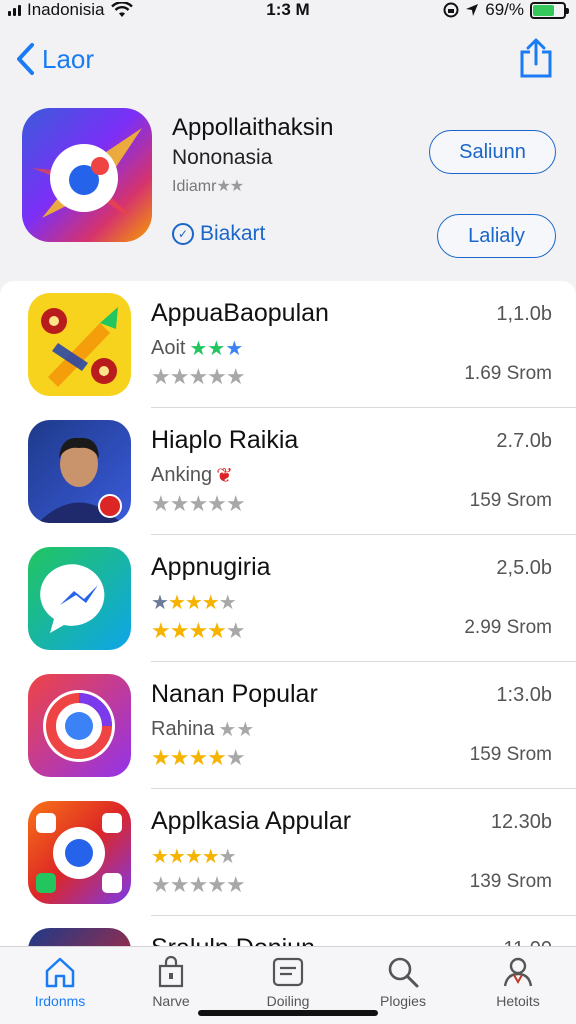 The image size is (576, 1024). I want to click on lock-rotation-icon, so click(451, 10).